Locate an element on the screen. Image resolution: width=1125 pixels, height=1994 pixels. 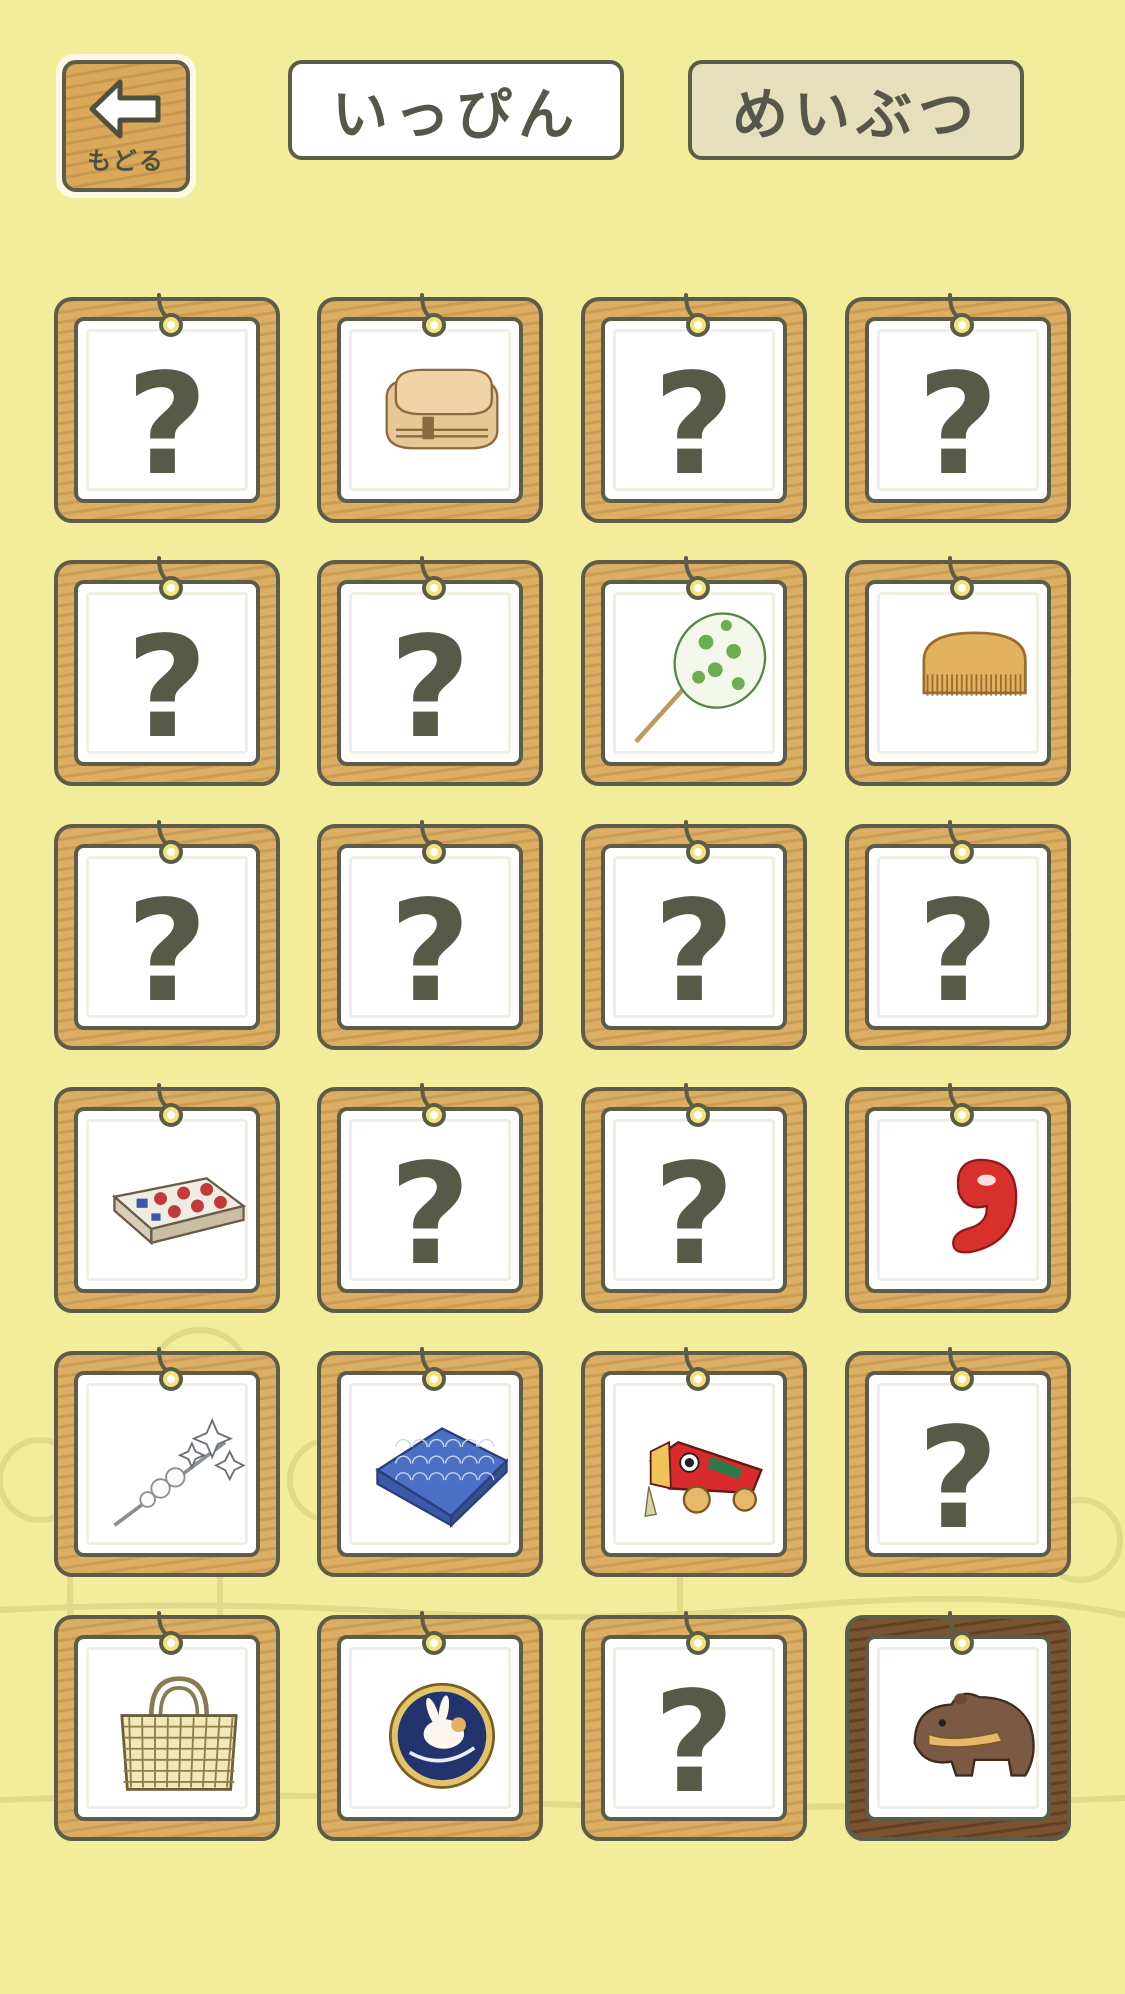
collection-card-uchiwa-fan is located at coordinates (694, 671).